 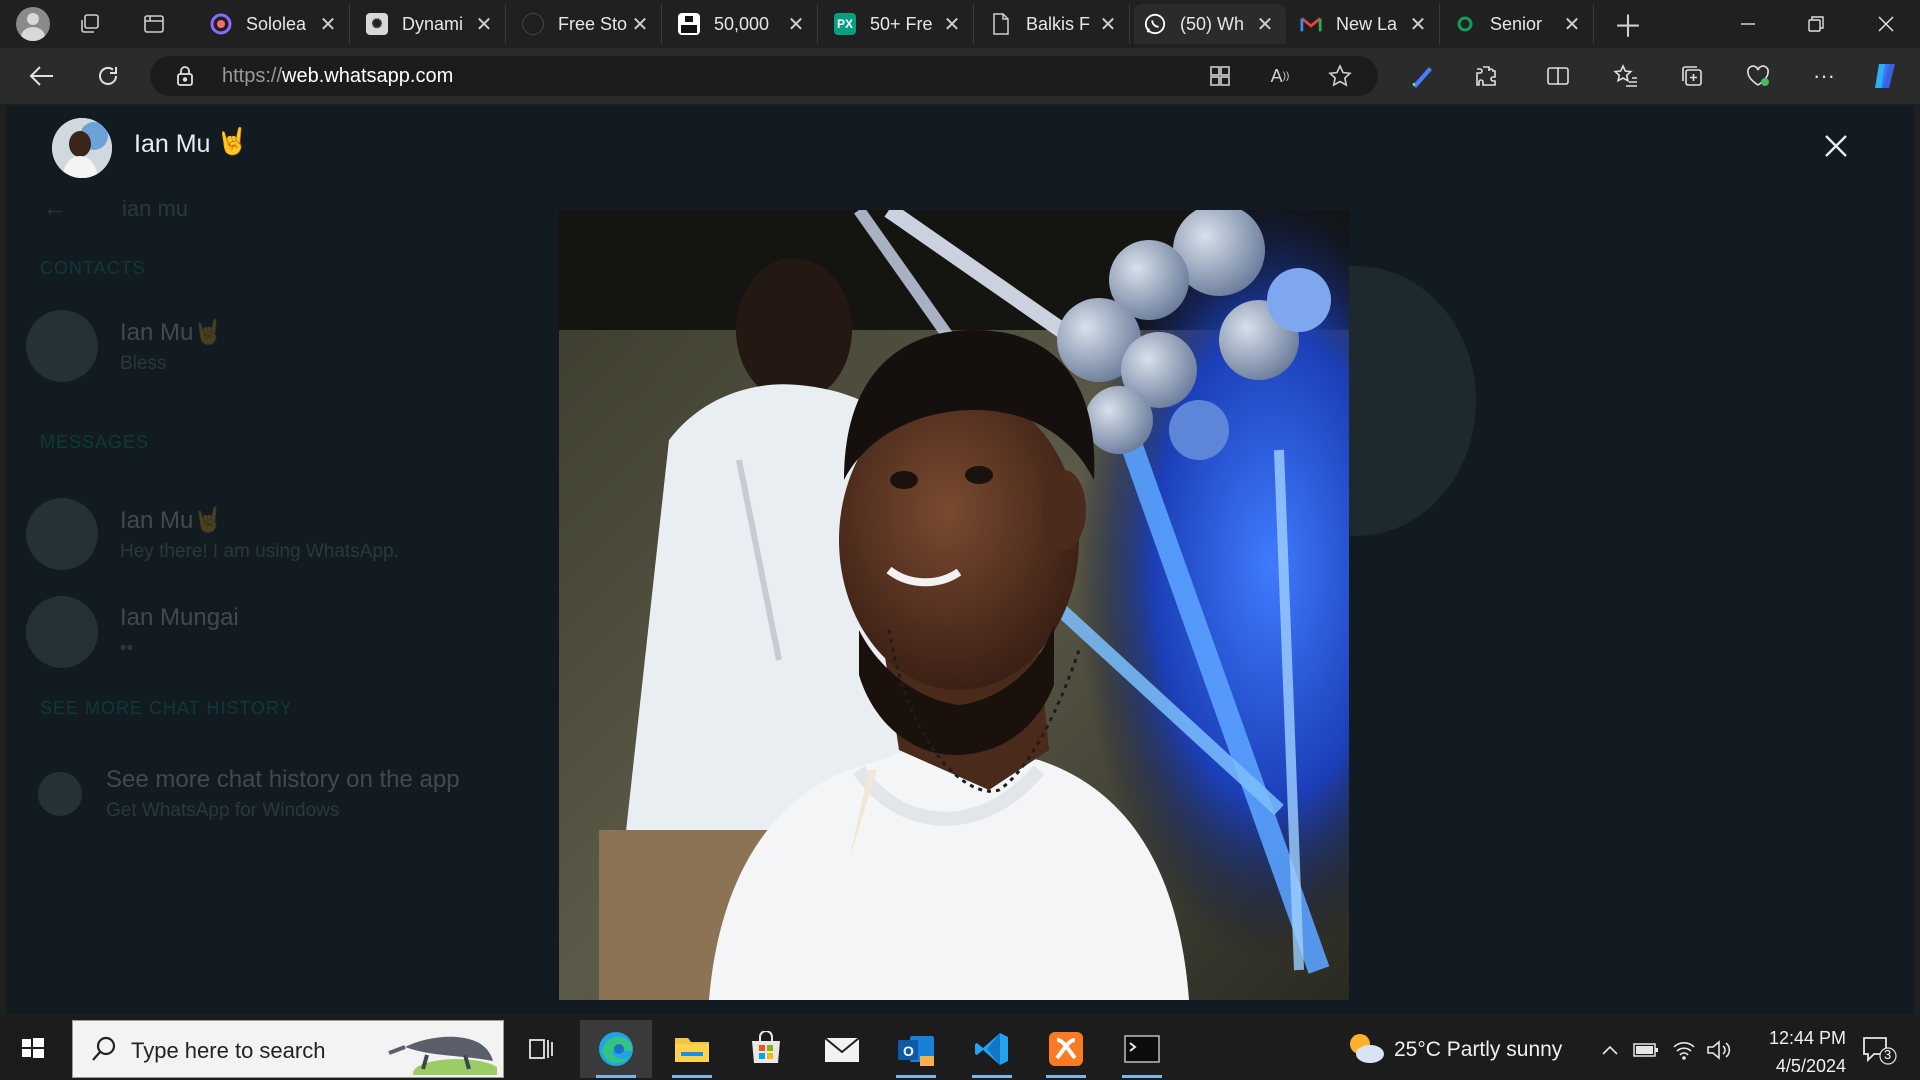 What do you see at coordinates (842, 1049) in the screenshot?
I see `mail-icon` at bounding box center [842, 1049].